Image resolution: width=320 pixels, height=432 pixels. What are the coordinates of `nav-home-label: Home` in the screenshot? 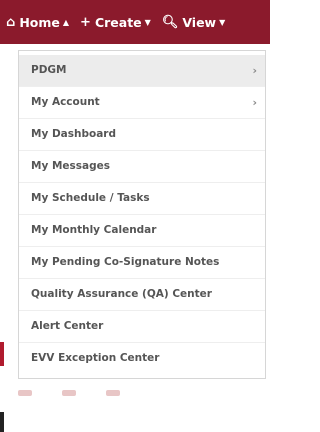 It's located at (39, 22).